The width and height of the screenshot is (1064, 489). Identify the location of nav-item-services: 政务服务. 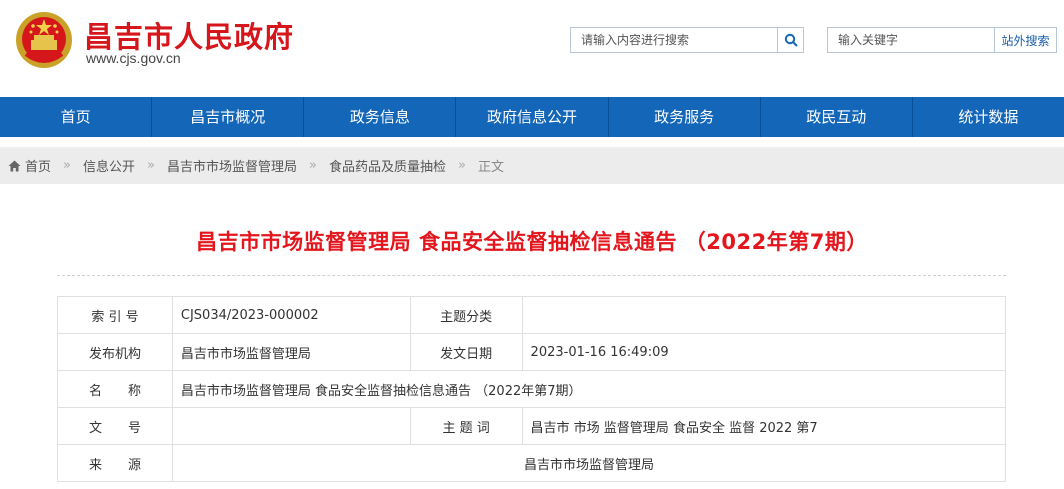
(685, 117).